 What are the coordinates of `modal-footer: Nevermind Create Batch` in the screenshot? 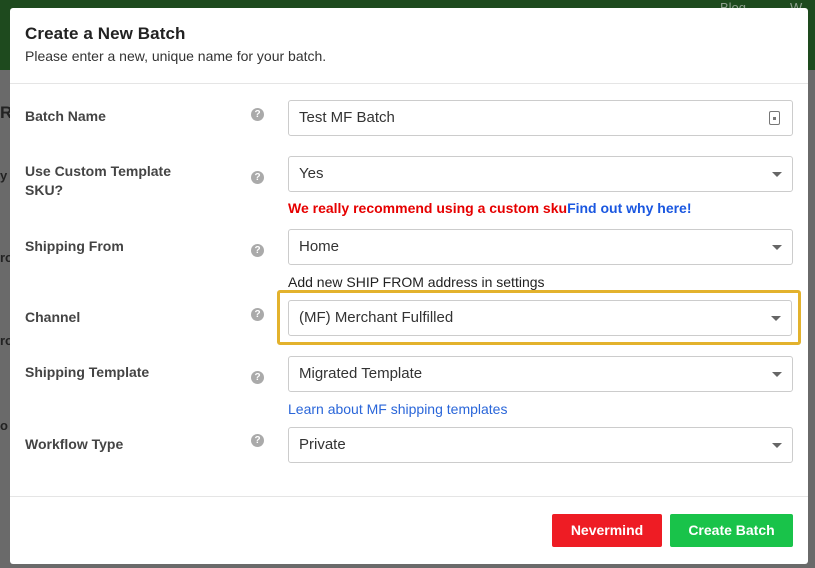 It's located at (409, 530).